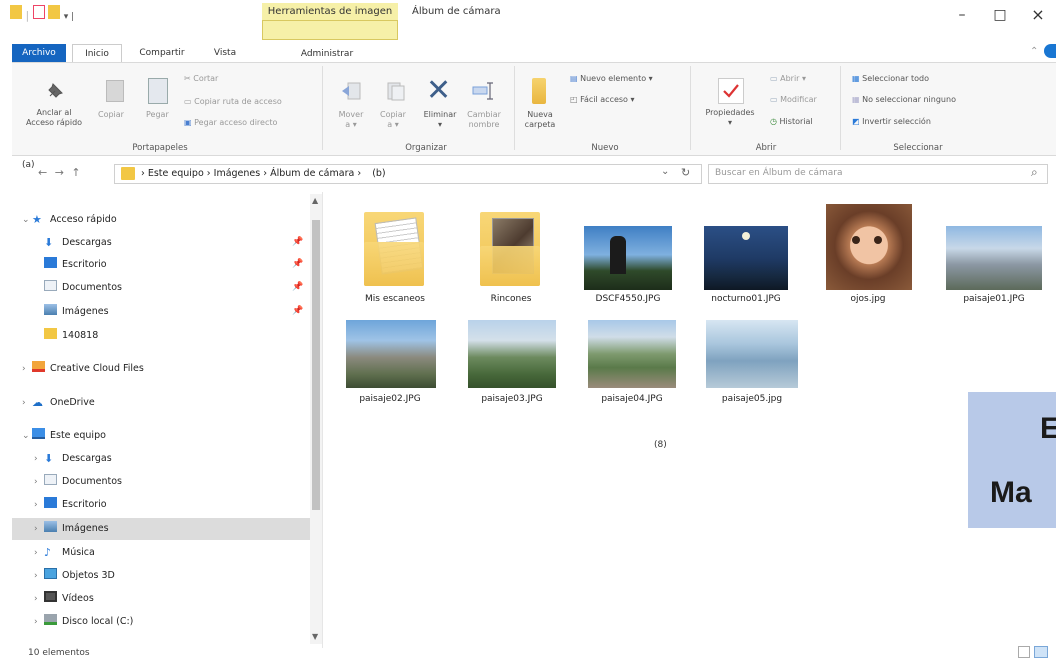 Image resolution: width=1056 pixels, height=664 pixels. Describe the element at coordinates (83, 369) in the screenshot. I see `sidebar-item-creative-cloud: › Creative Cloud Files` at that location.